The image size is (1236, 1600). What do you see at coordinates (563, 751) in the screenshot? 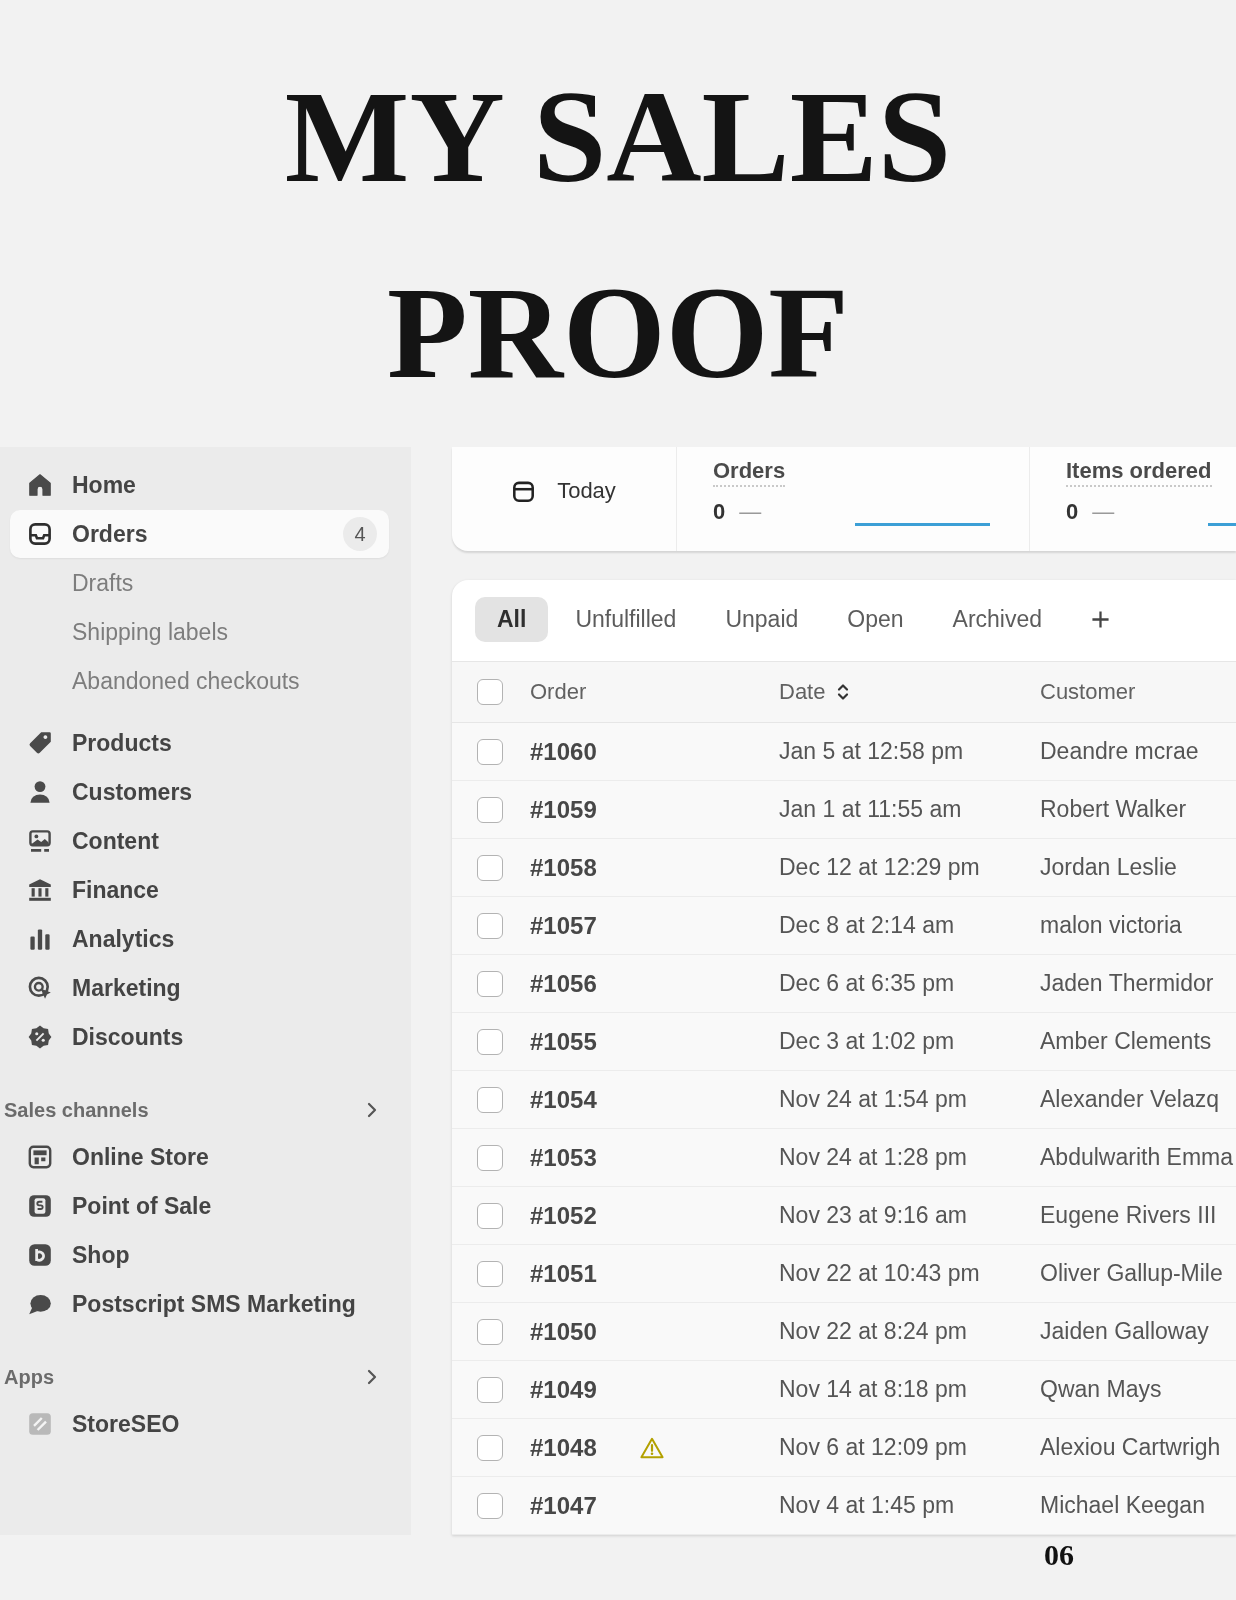
I see `order-number: #1060` at bounding box center [563, 751].